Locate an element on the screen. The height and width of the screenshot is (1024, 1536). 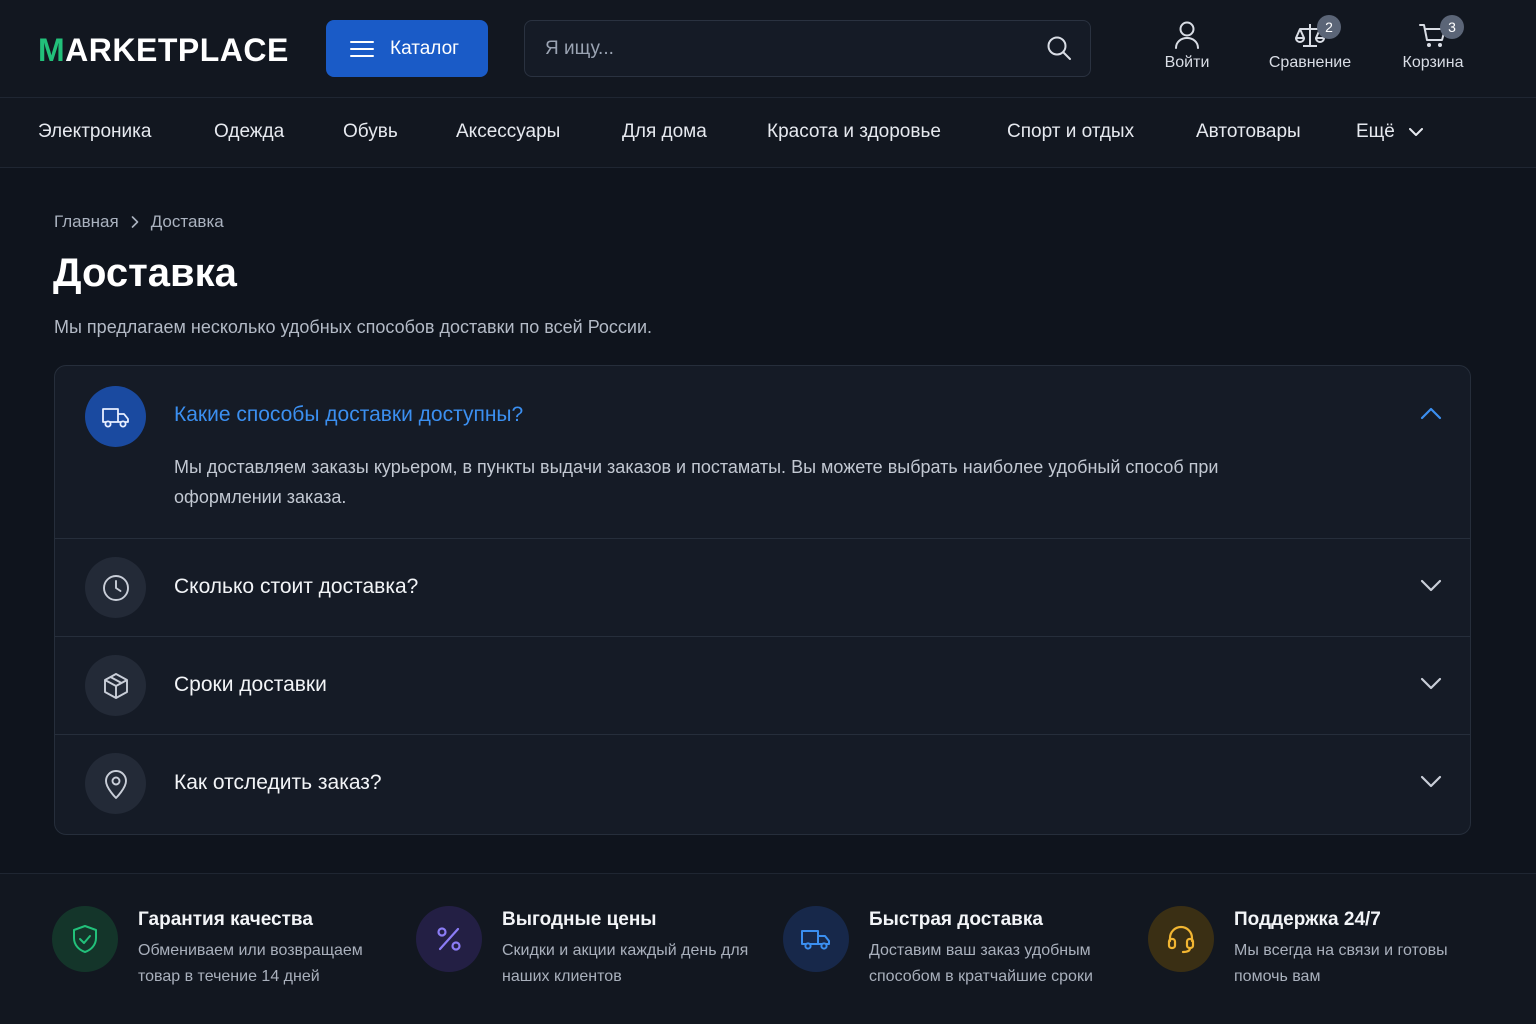
catalog-button: Каталог is located at coordinates (407, 48).